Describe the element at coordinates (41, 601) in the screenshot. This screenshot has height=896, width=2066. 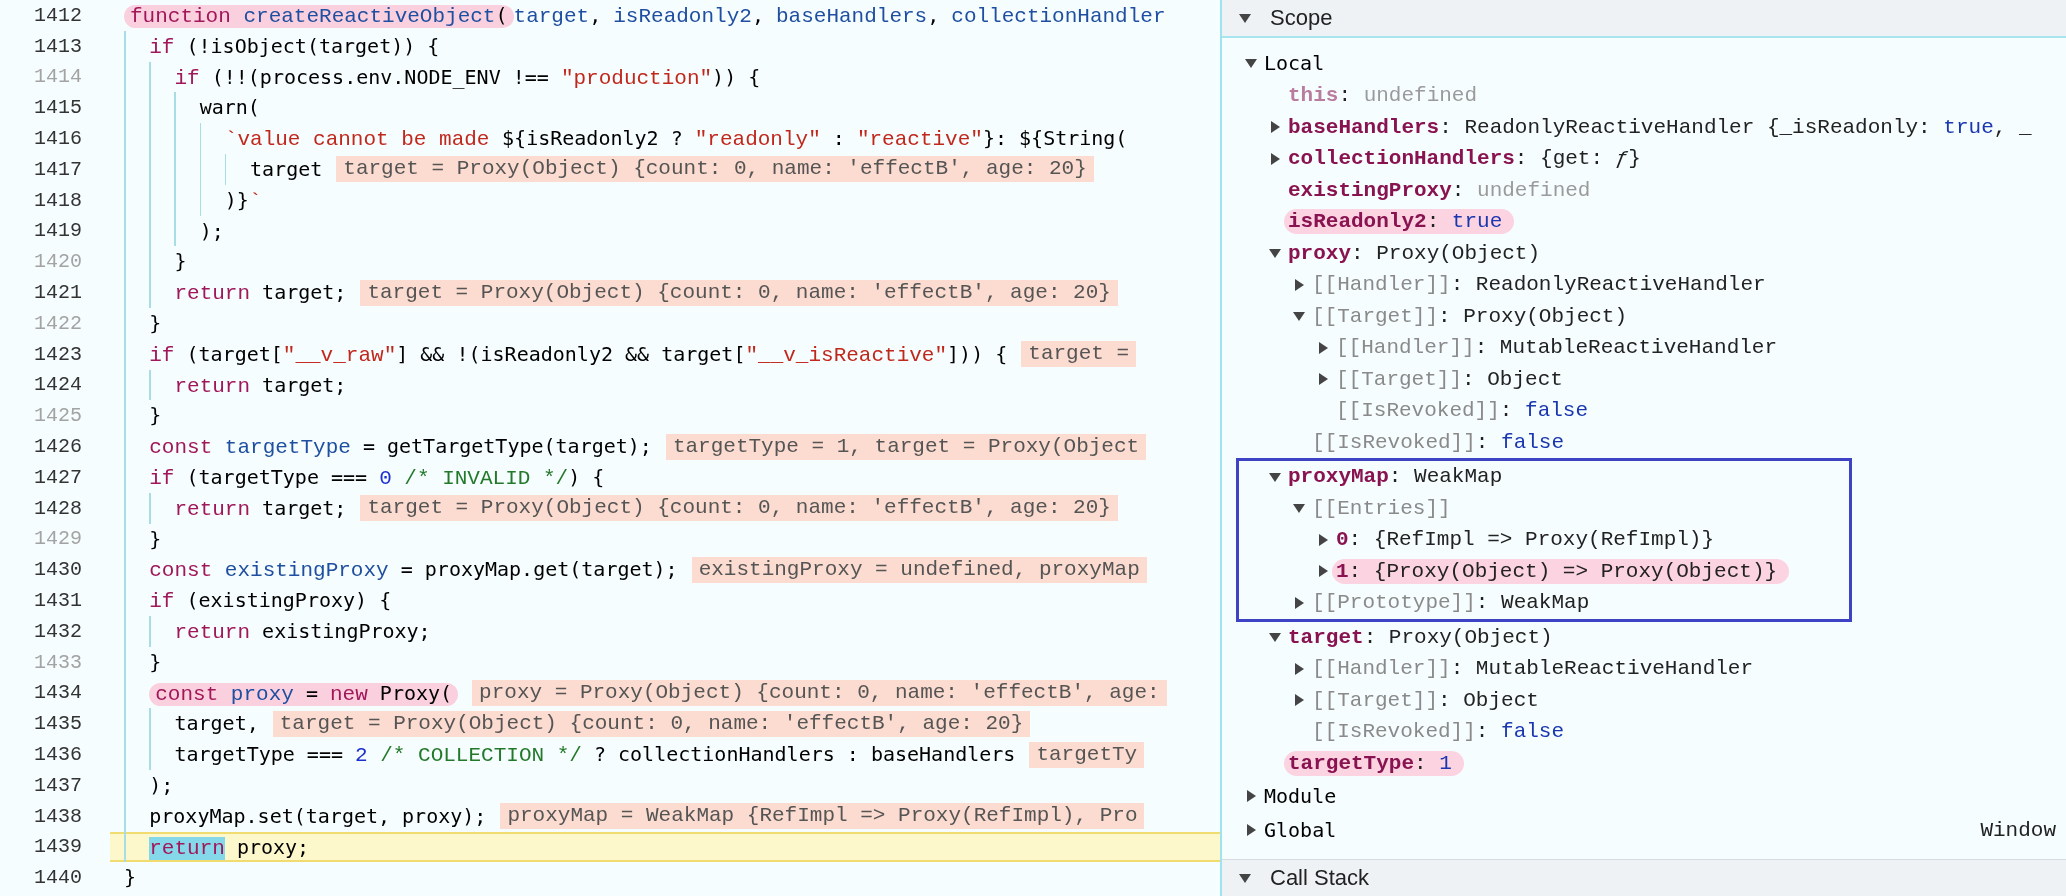
I see `line-number: 1431` at that location.